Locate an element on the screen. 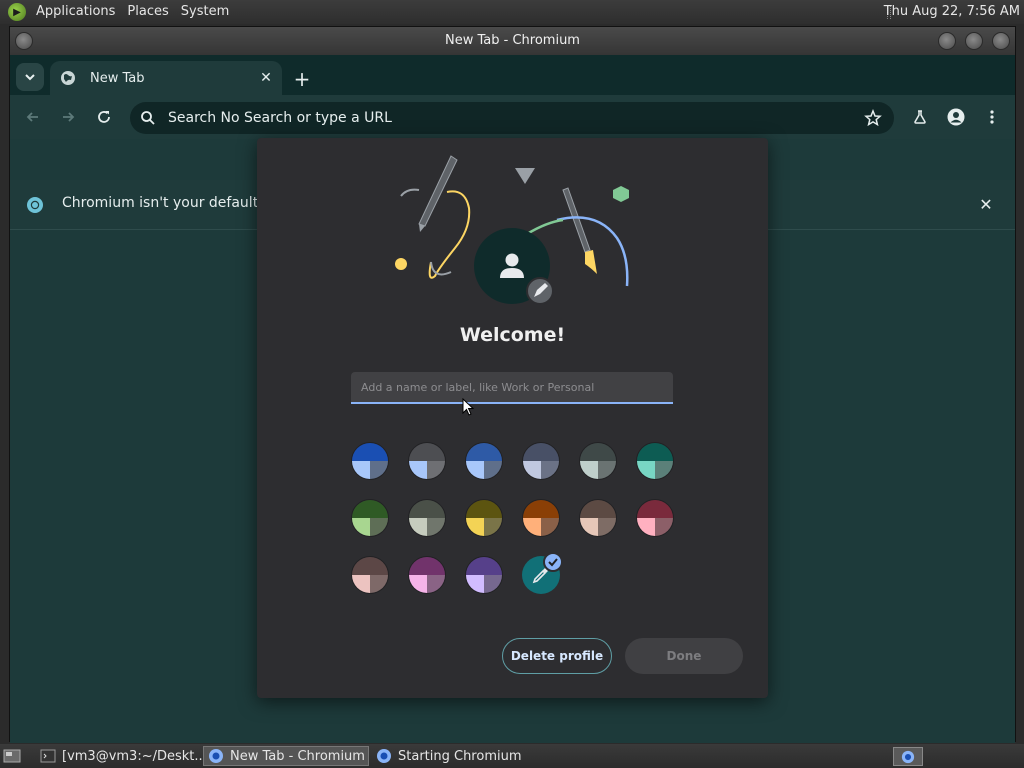 The height and width of the screenshot is (768, 1024). tab-strip: New Tab ✕ + is located at coordinates (512, 75).